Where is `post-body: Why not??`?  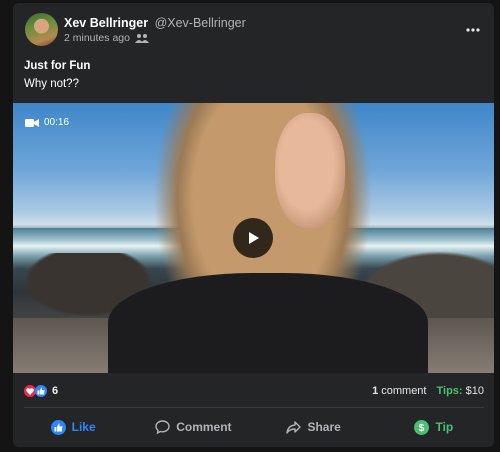 post-body: Why not?? is located at coordinates (51, 84).